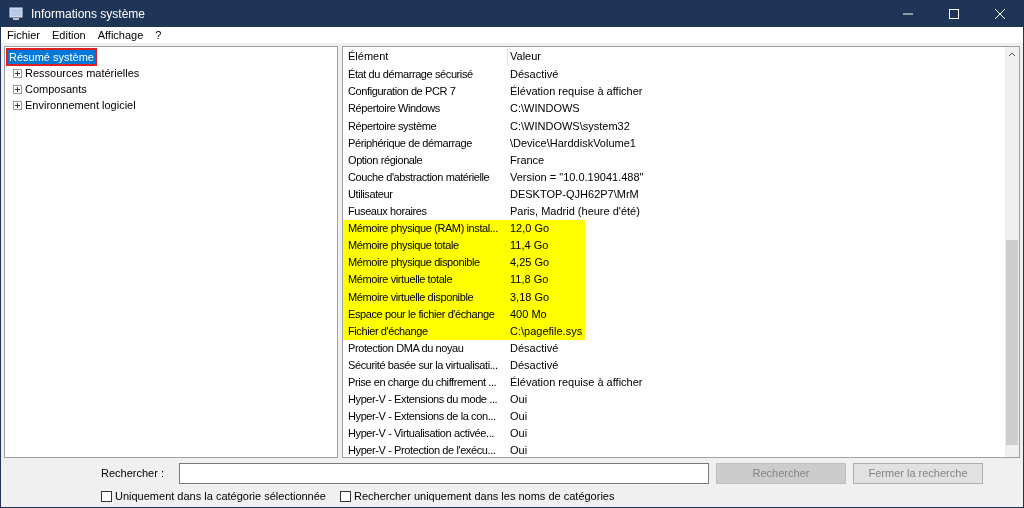  Describe the element at coordinates (16, 14) in the screenshot. I see `computer-icon` at that location.